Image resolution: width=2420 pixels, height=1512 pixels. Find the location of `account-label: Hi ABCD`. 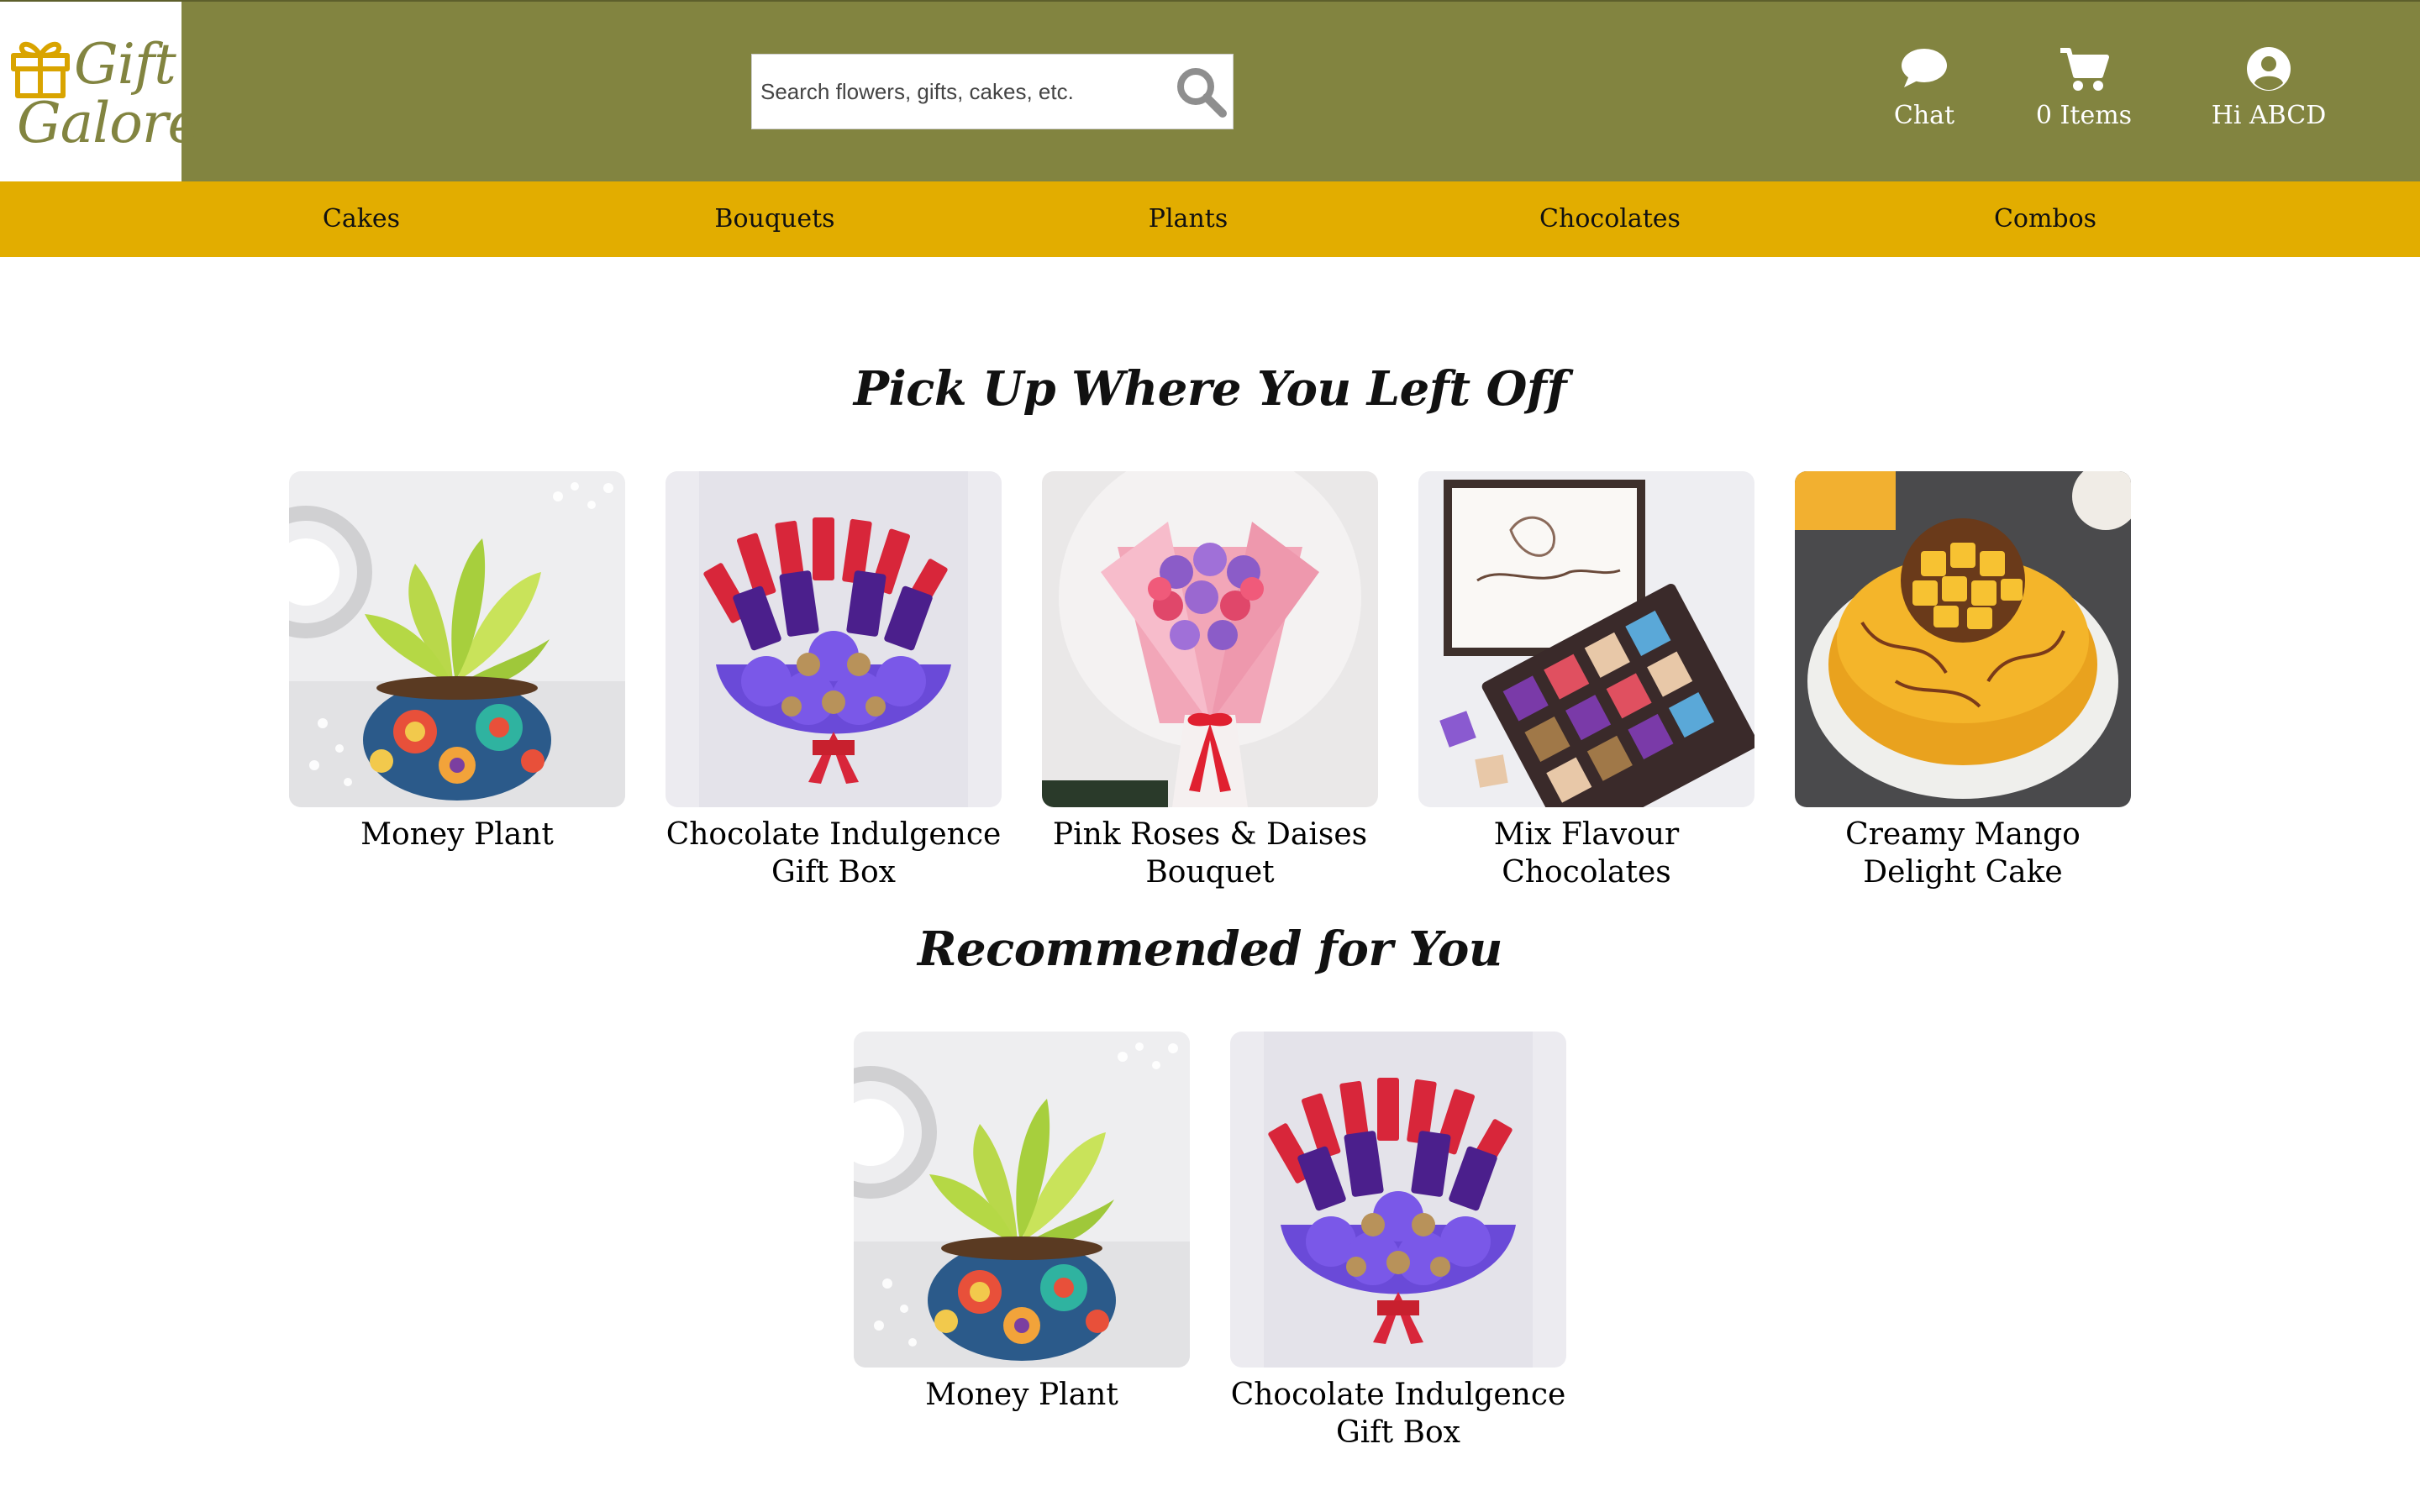

account-label: Hi ABCD is located at coordinates (2269, 115).